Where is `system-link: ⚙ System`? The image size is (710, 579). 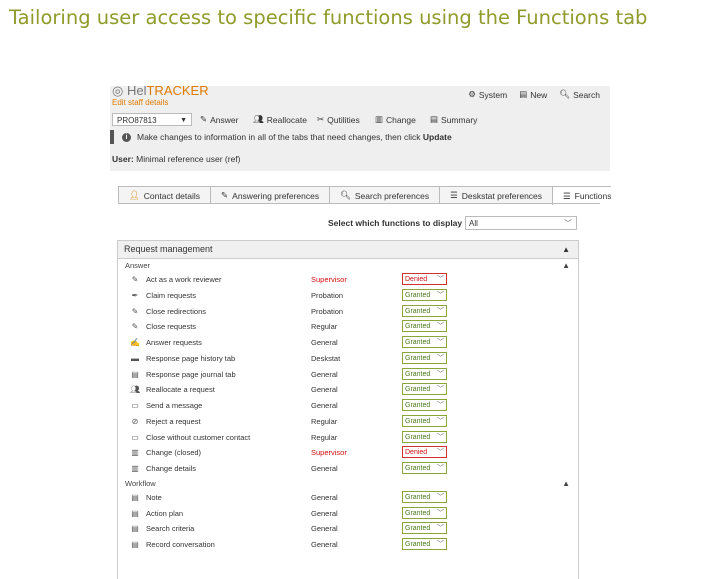
system-link: ⚙ System is located at coordinates (487, 94).